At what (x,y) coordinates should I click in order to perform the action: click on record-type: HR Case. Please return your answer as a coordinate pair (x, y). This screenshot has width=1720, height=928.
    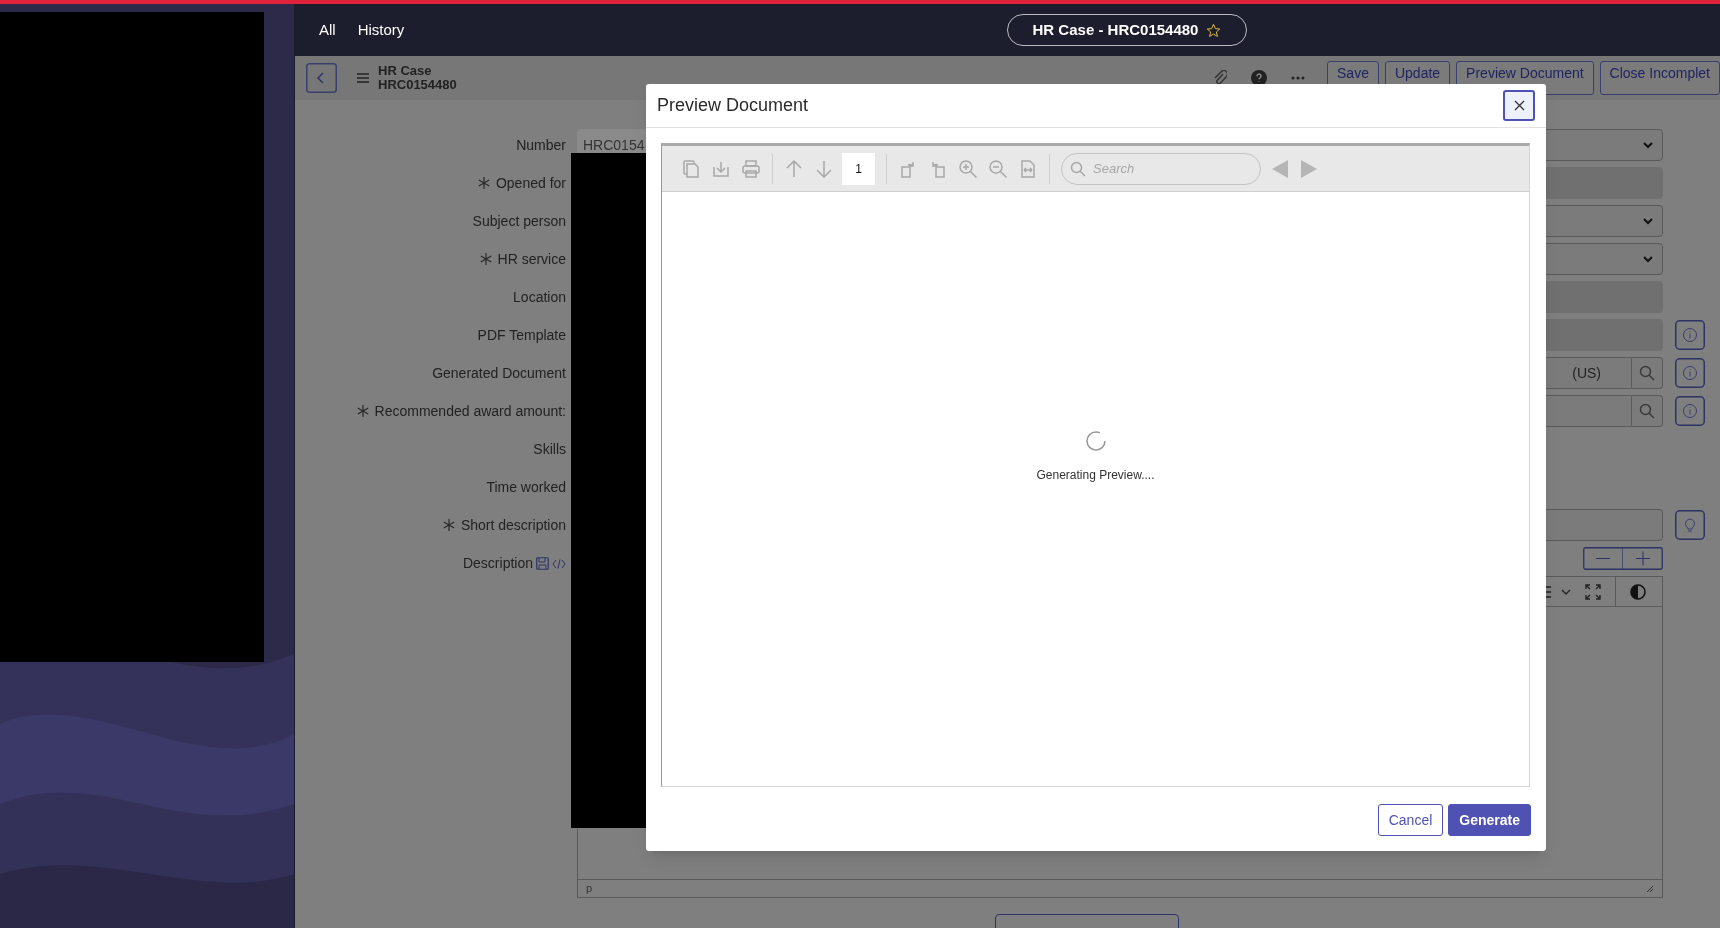
    Looking at the image, I should click on (405, 71).